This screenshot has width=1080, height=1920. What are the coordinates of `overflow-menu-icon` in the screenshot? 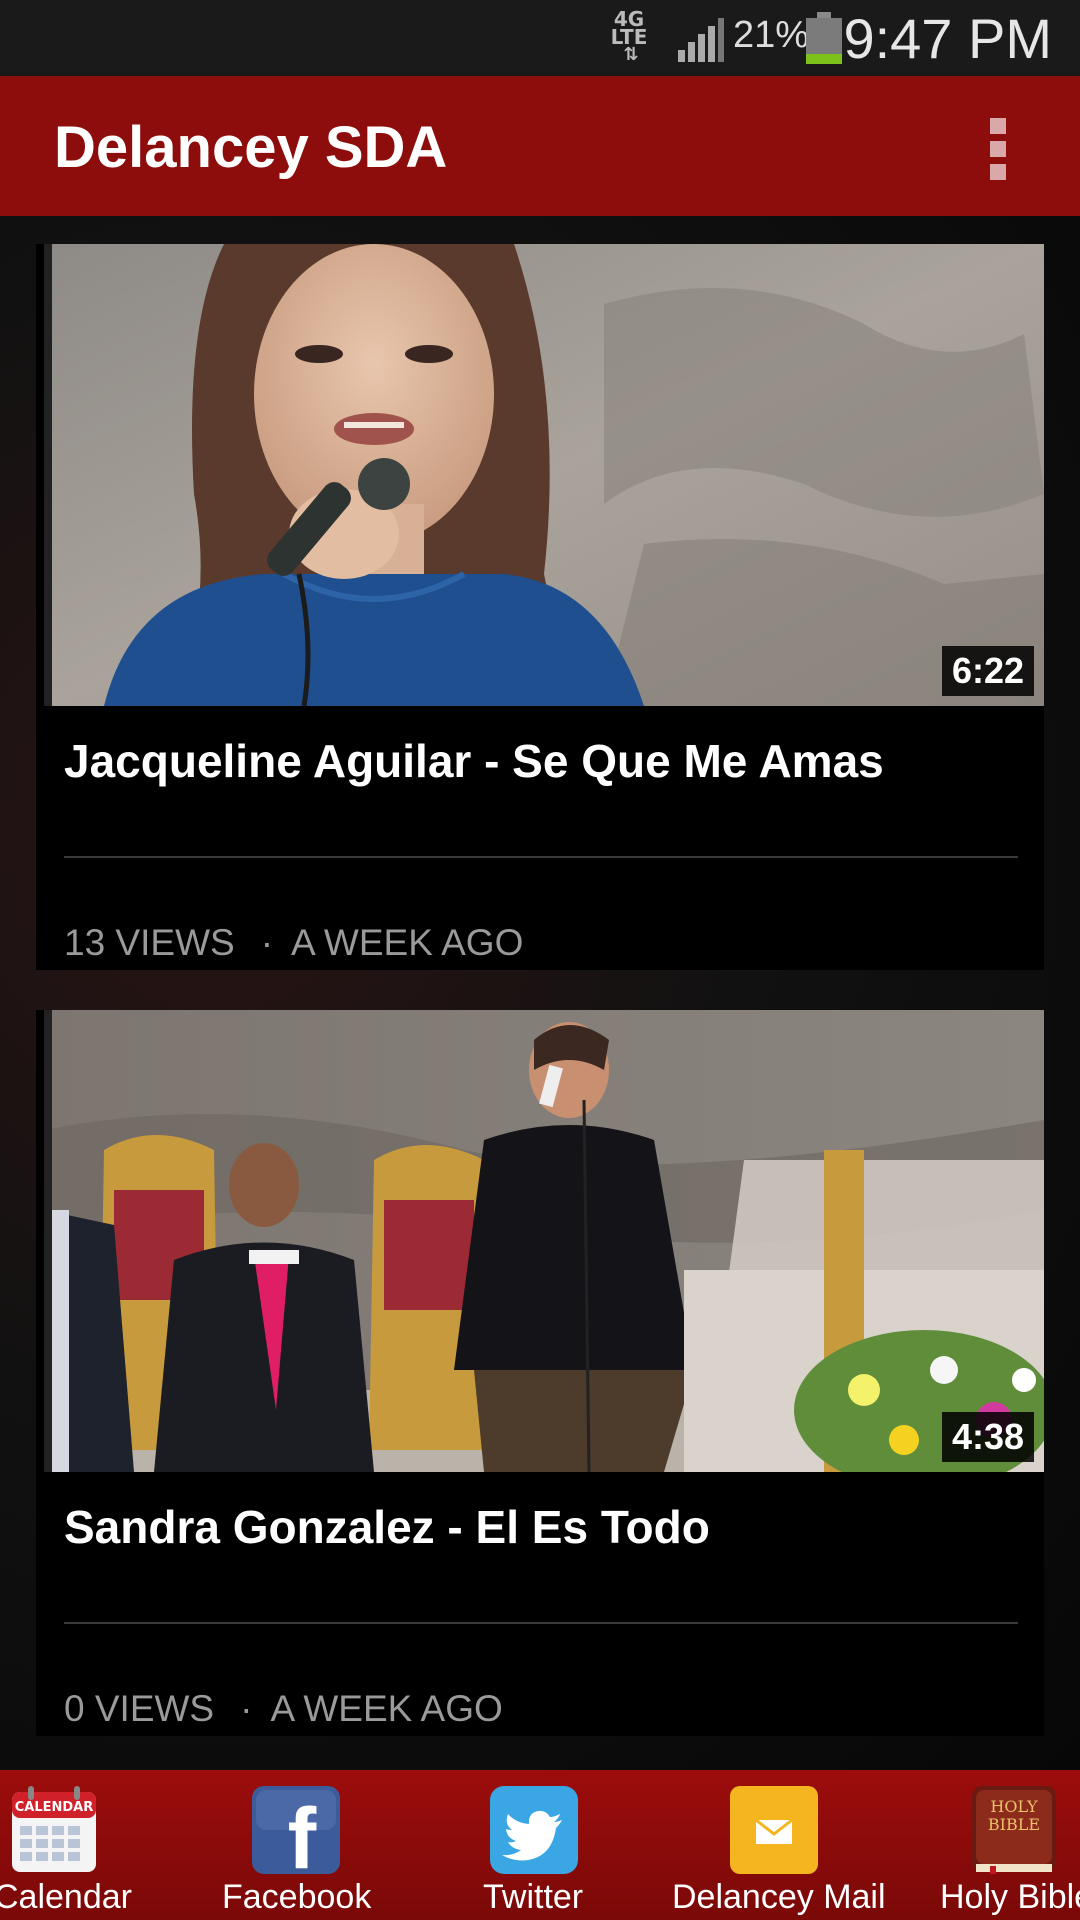 It's located at (998, 149).